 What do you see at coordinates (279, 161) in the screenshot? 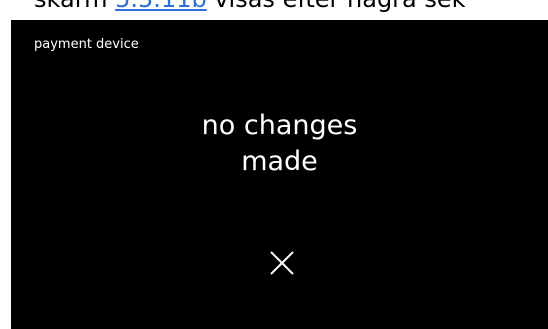
I see `status-message-line-2: made` at bounding box center [279, 161].